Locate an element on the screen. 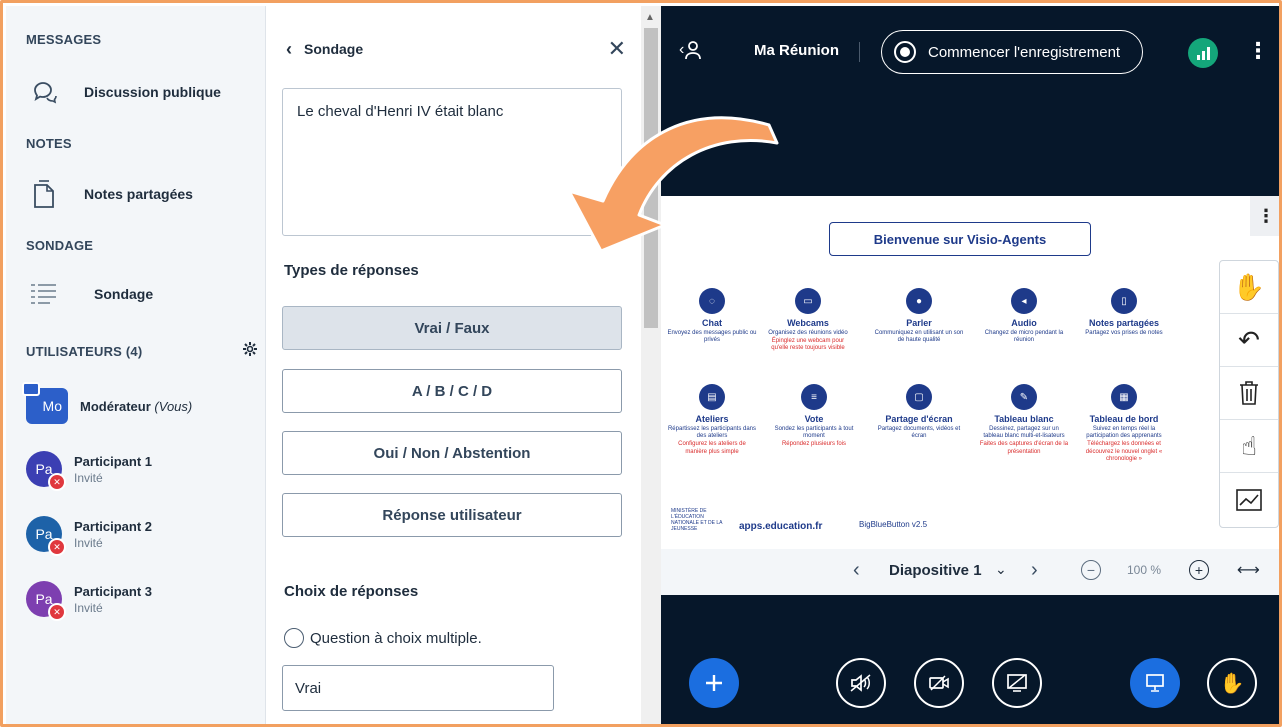  microphone-icon: ● is located at coordinates (919, 301).